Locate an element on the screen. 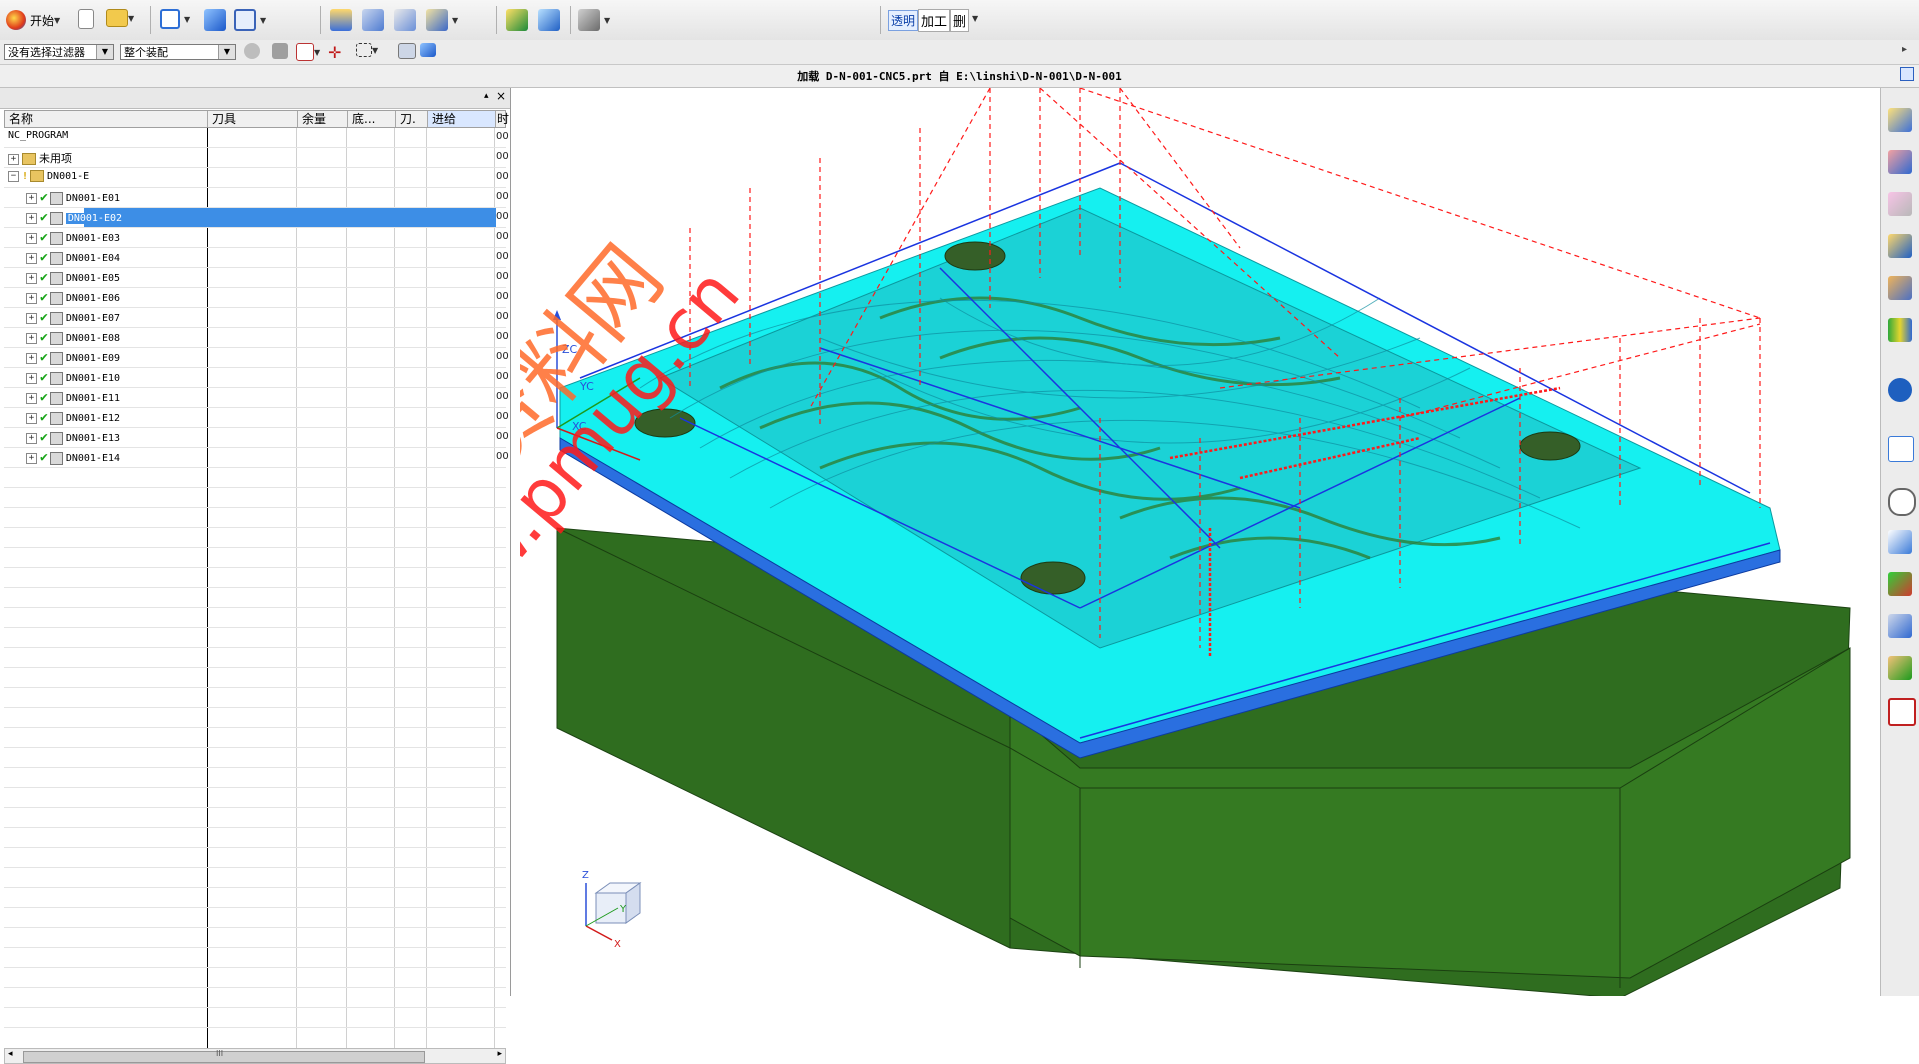 This screenshot has height=1064, width=1919. operation-row: + ✔ DN001-E11 00 is located at coordinates (256, 398).